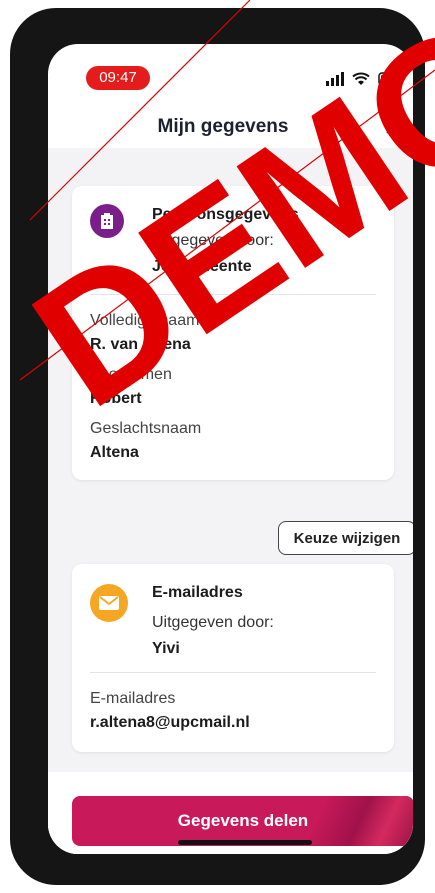  What do you see at coordinates (335, 79) in the screenshot?
I see `signal-icon` at bounding box center [335, 79].